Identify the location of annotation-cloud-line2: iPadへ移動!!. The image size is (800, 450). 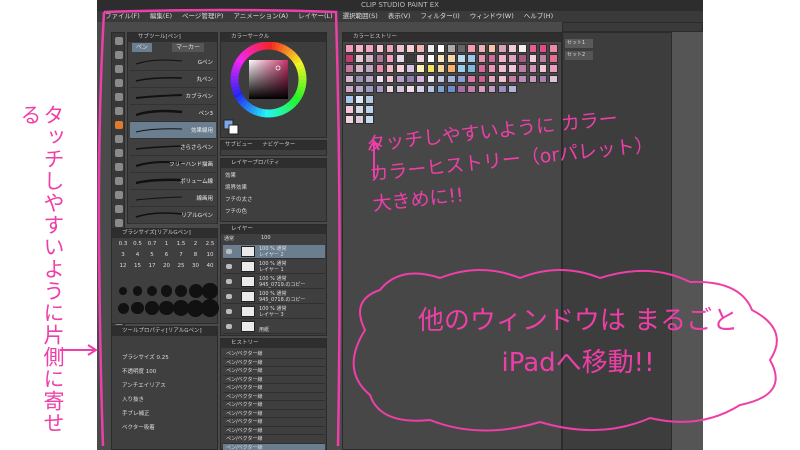
(578, 363).